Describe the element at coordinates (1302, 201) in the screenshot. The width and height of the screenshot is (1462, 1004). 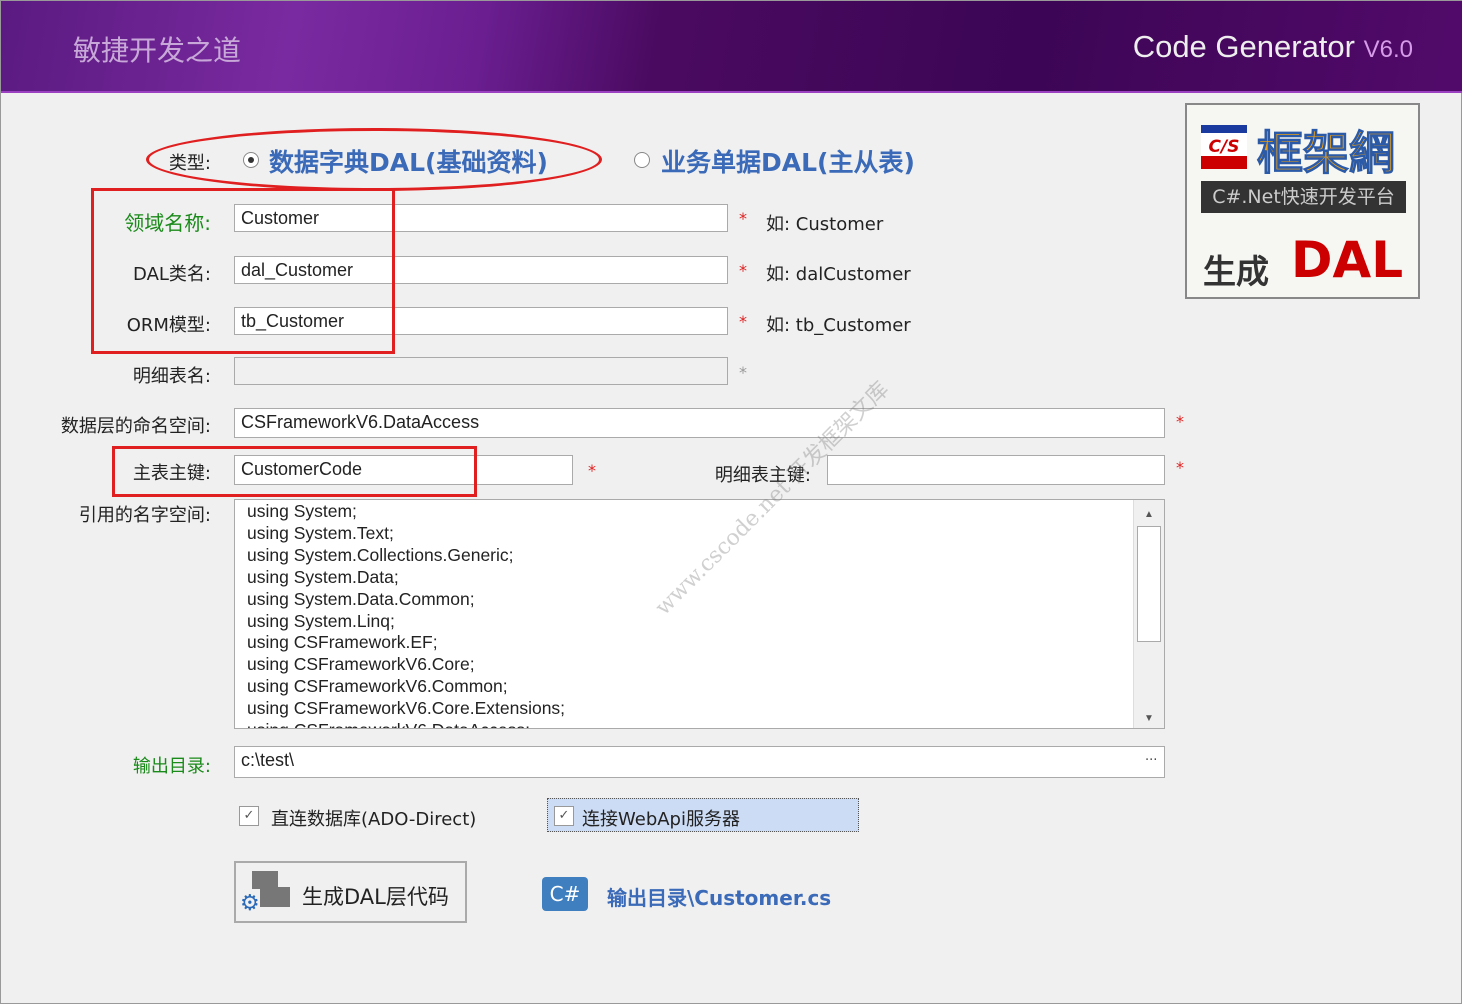
I see `logo: C/S 框架網 C#.Net快速开发平台 生成 DAL` at that location.